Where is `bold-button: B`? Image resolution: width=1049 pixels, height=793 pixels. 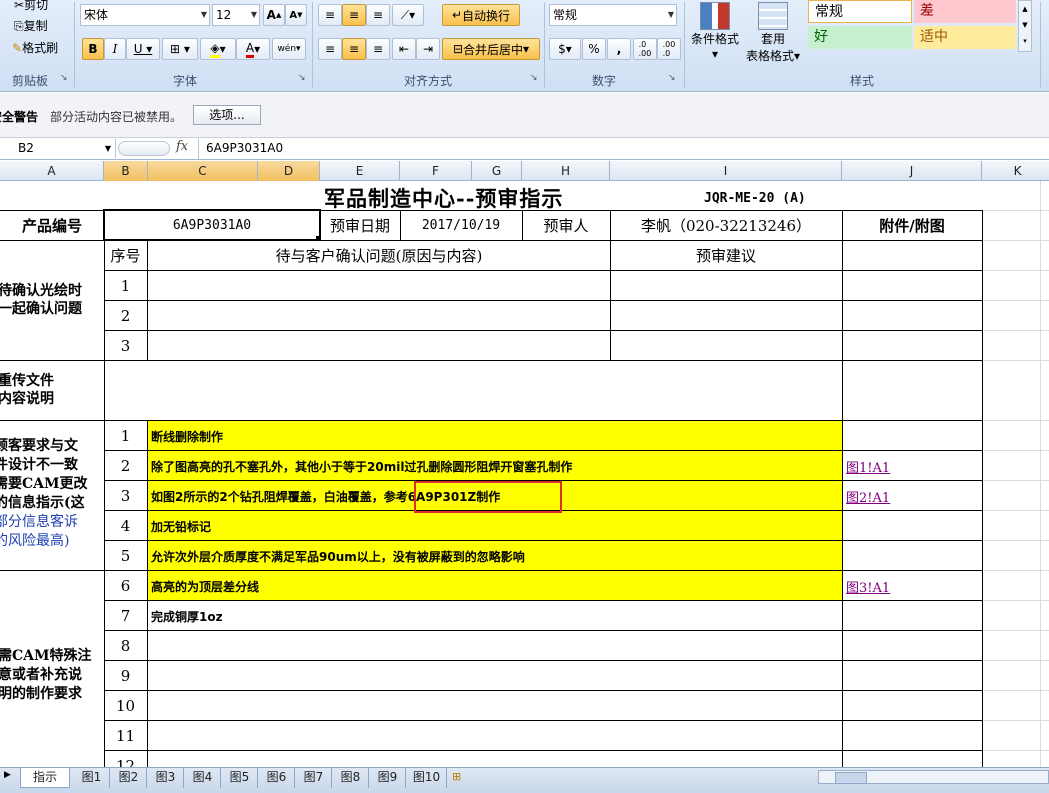 bold-button: B is located at coordinates (93, 49).